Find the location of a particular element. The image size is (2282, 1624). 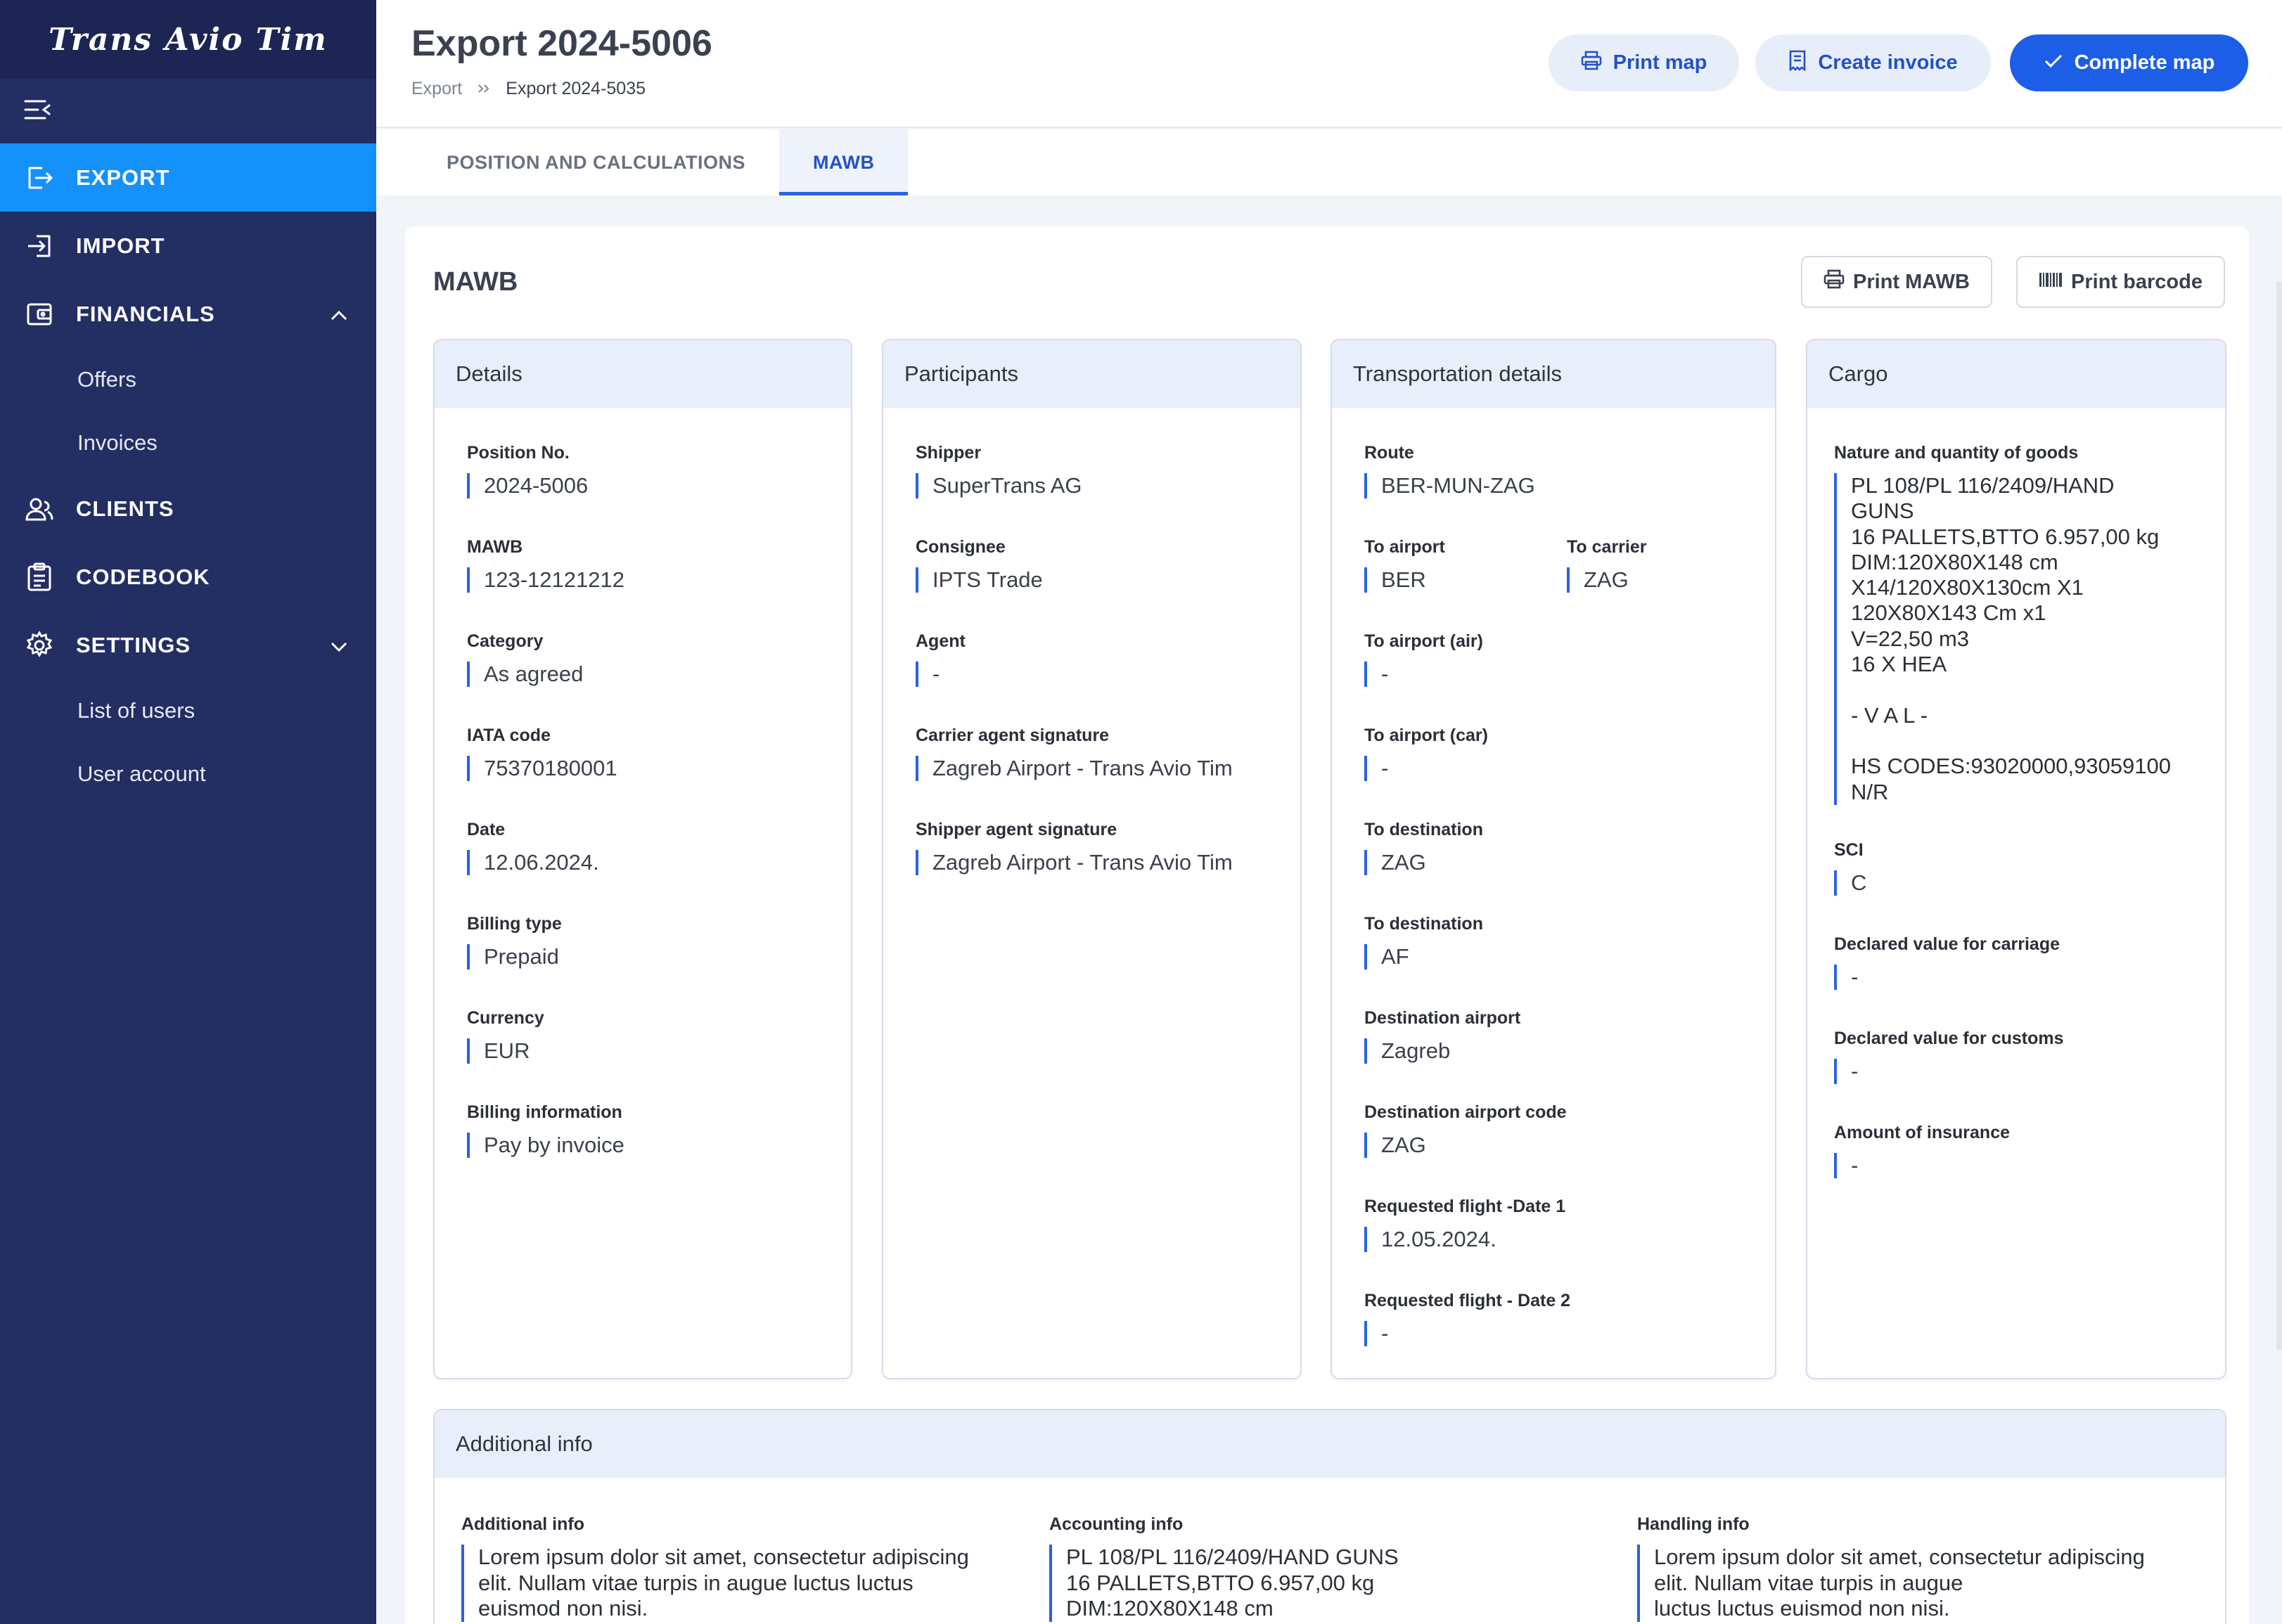

sidebar-item-settings: SETTINGS is located at coordinates (188, 645).